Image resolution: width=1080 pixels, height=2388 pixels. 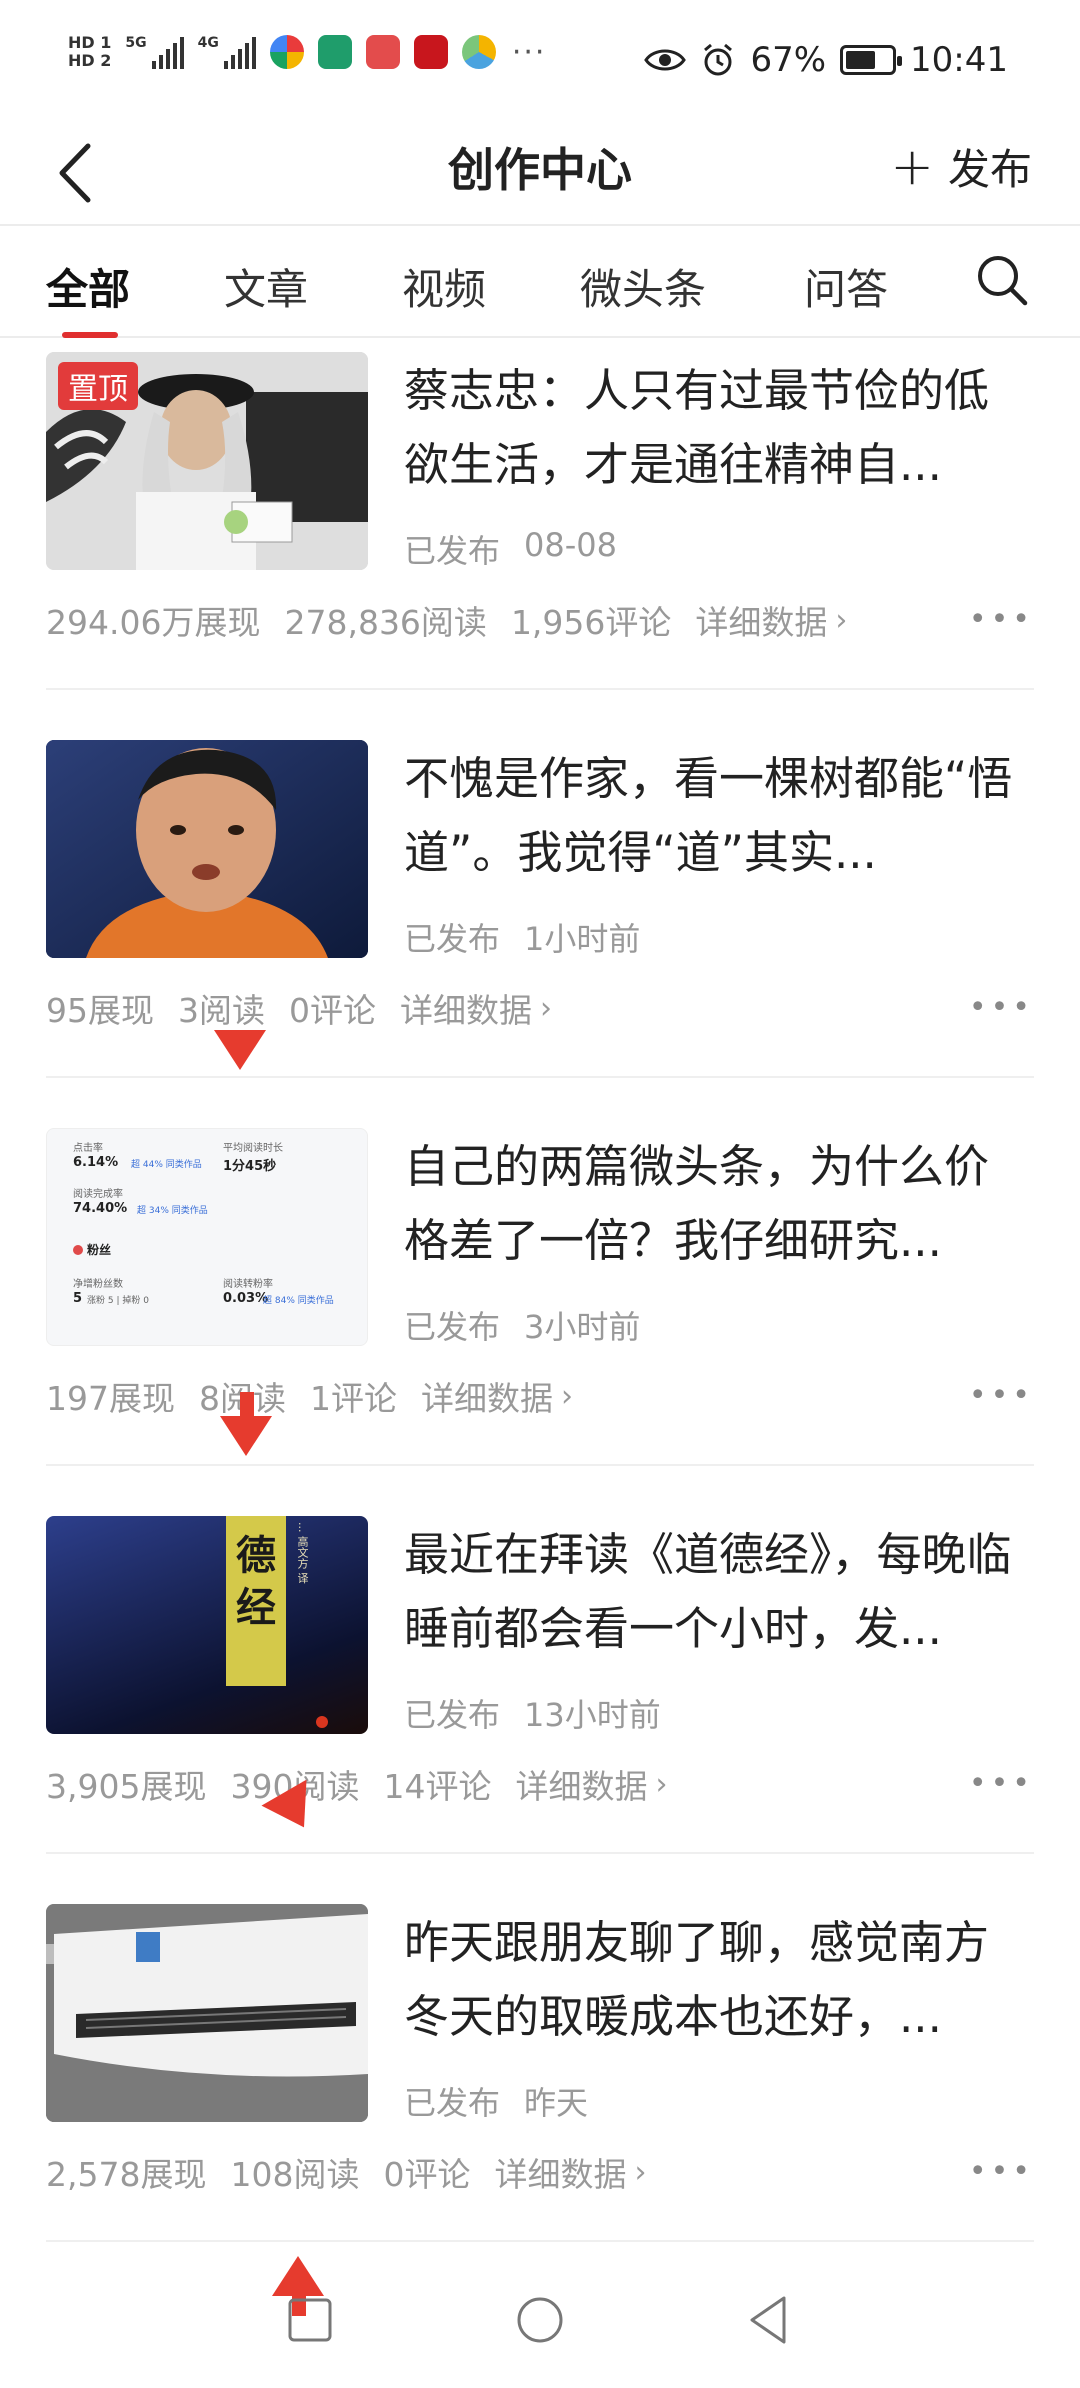 What do you see at coordinates (912, 166) in the screenshot?
I see `plus-icon: +` at bounding box center [912, 166].